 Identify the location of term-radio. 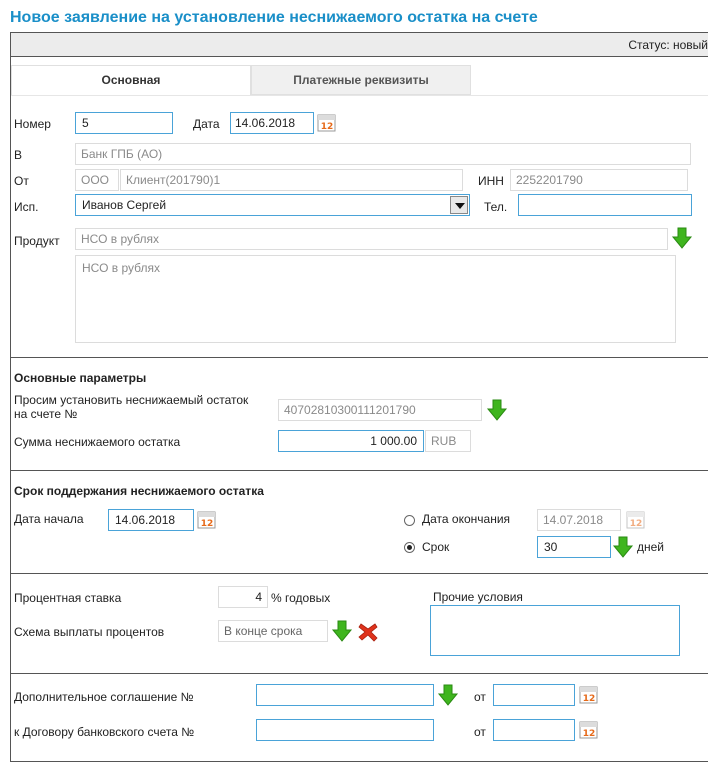
(409, 547).